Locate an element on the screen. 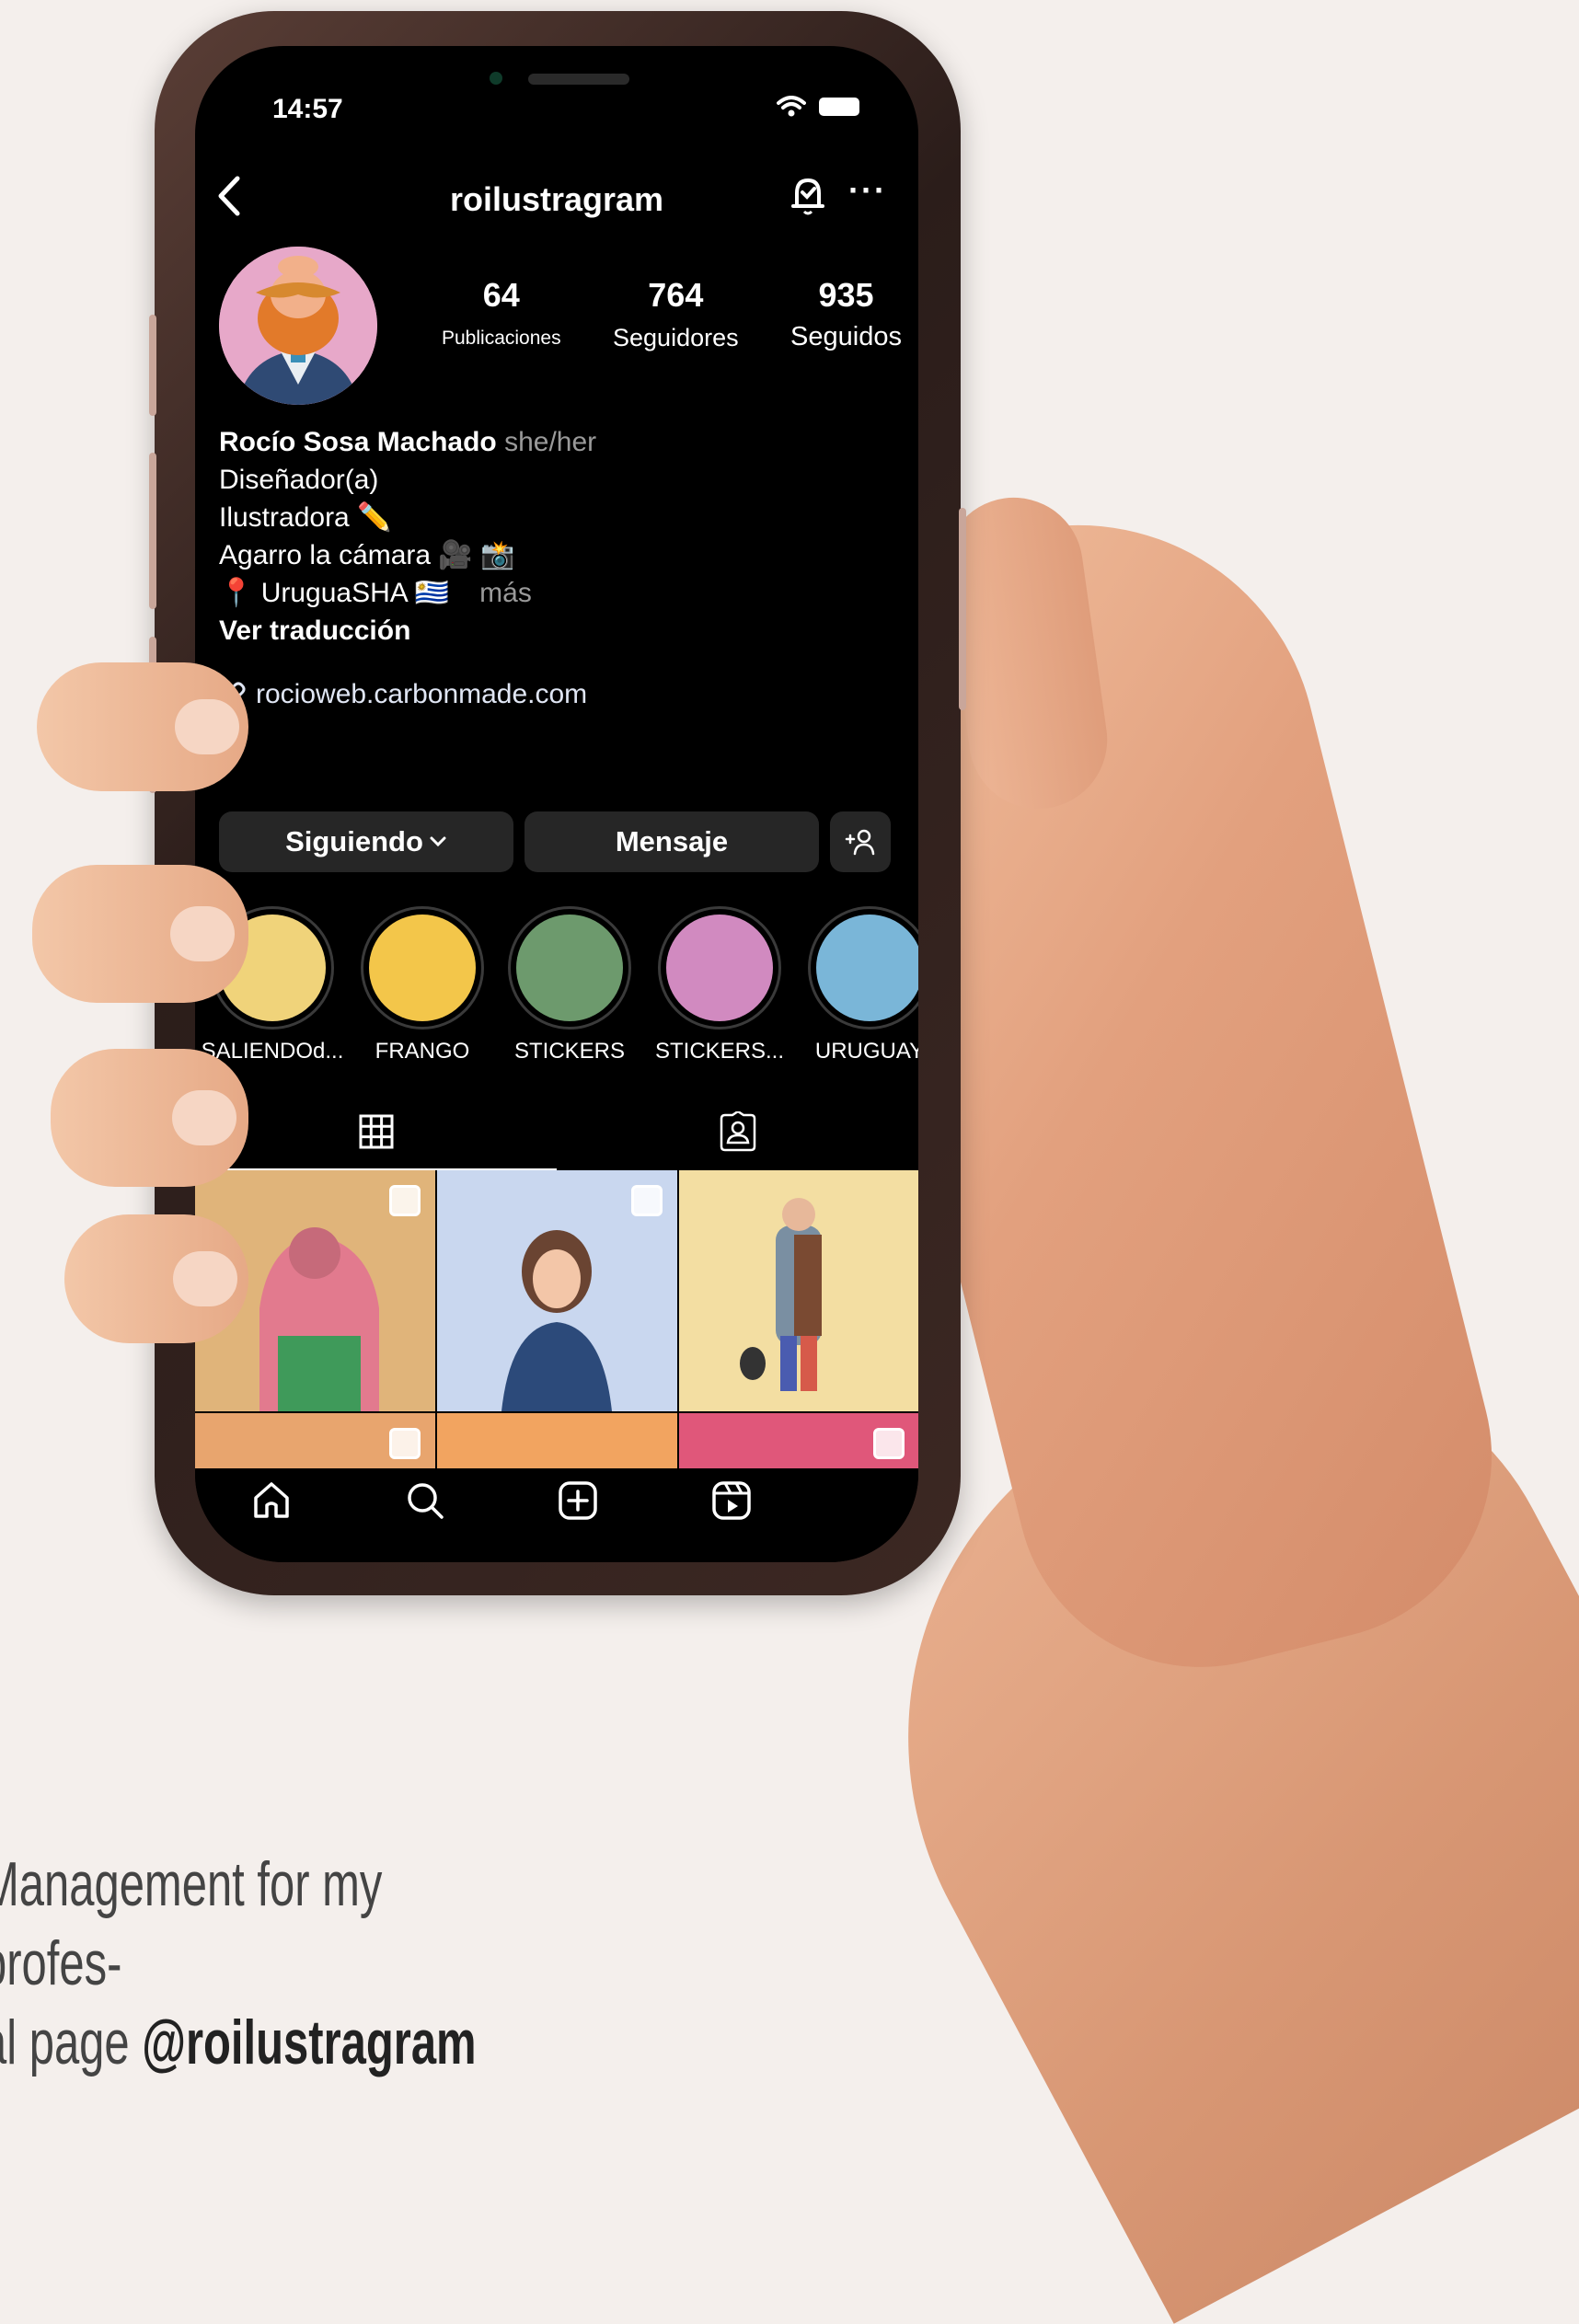 Image resolution: width=1579 pixels, height=2324 pixels. translate-link: Ver traducción is located at coordinates (559, 631).